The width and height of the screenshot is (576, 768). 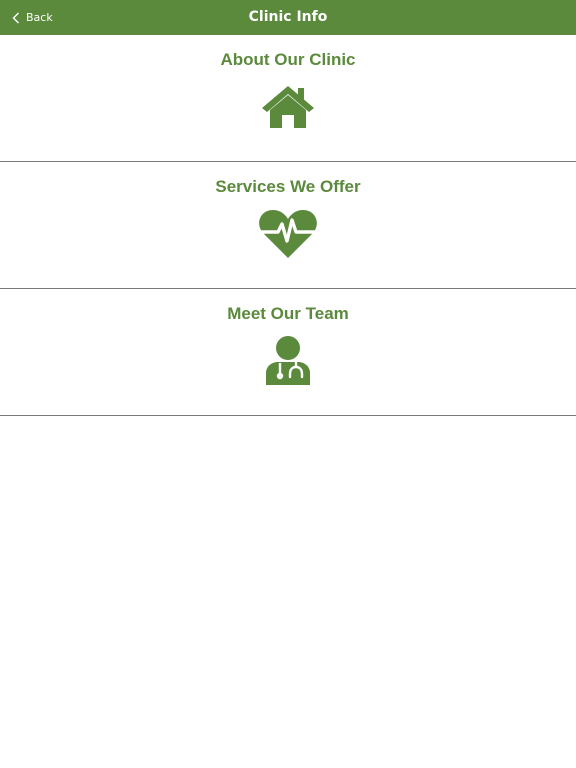 I want to click on chevron-left-icon, so click(x=16, y=18).